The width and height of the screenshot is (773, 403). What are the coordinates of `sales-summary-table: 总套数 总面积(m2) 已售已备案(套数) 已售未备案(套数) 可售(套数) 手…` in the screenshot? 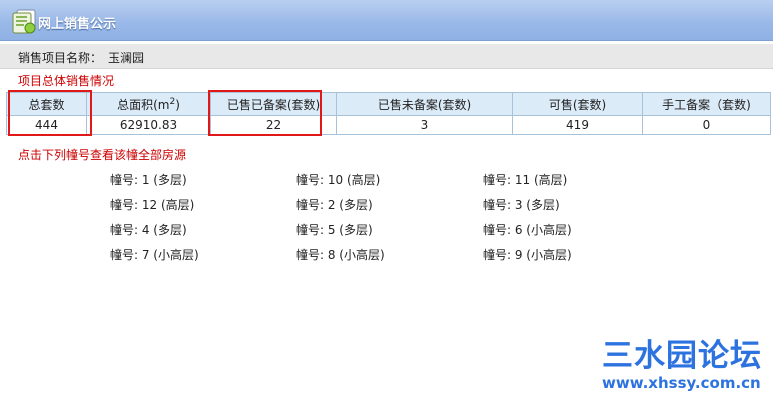 It's located at (388, 113).